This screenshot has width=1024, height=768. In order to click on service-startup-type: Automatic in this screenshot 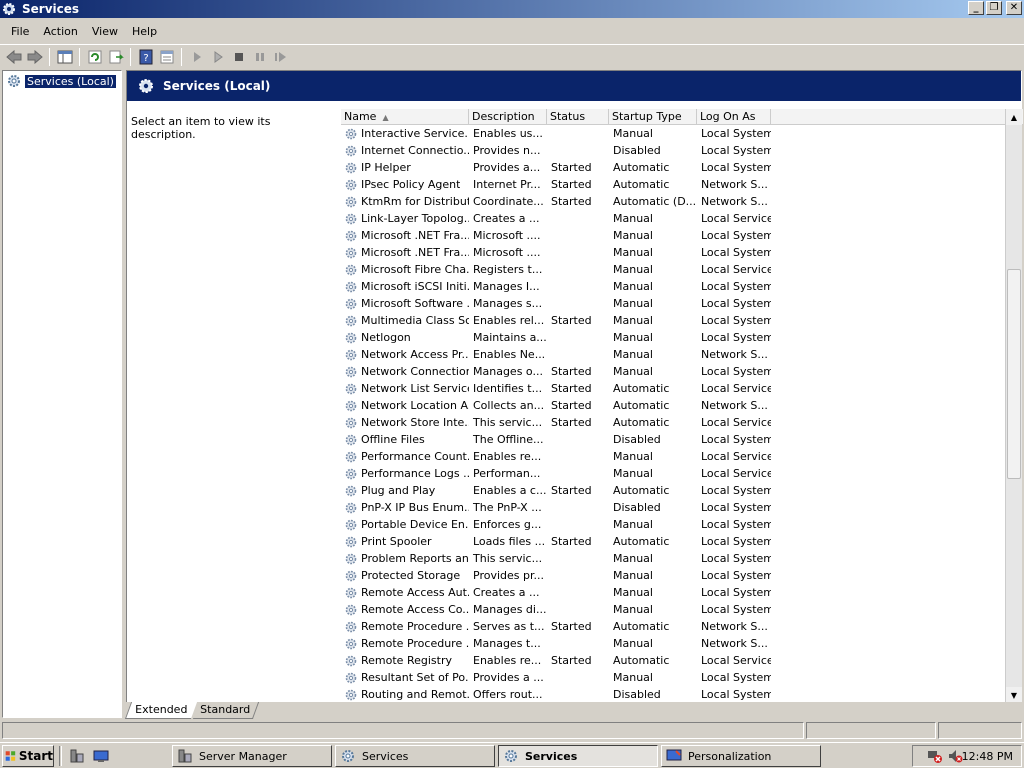, I will do `click(641, 184)`.